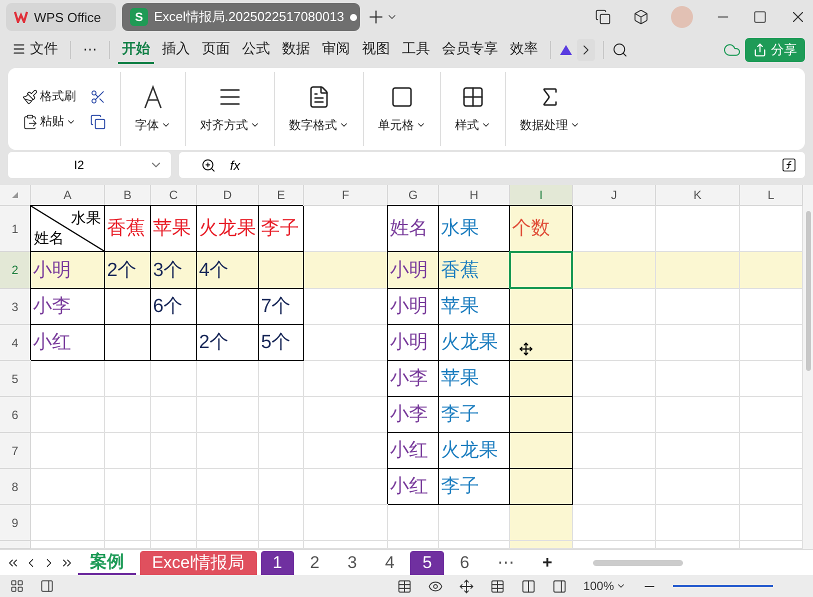 The image size is (813, 597). Describe the element at coordinates (474, 229) in the screenshot. I see `table-cell: 水果` at that location.